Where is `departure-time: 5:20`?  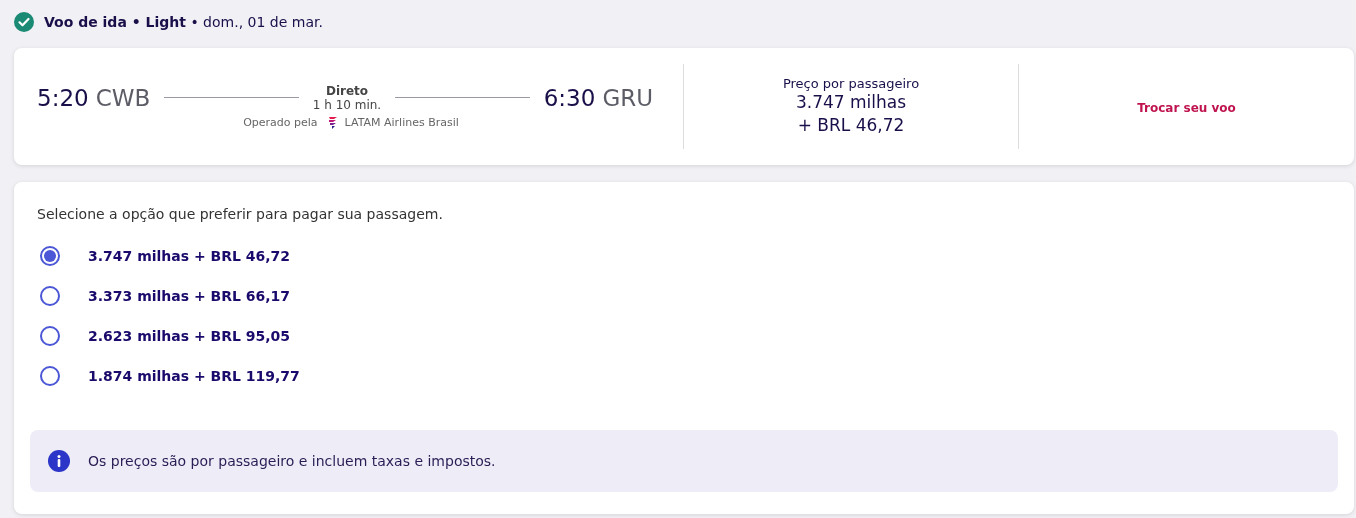 departure-time: 5:20 is located at coordinates (63, 97).